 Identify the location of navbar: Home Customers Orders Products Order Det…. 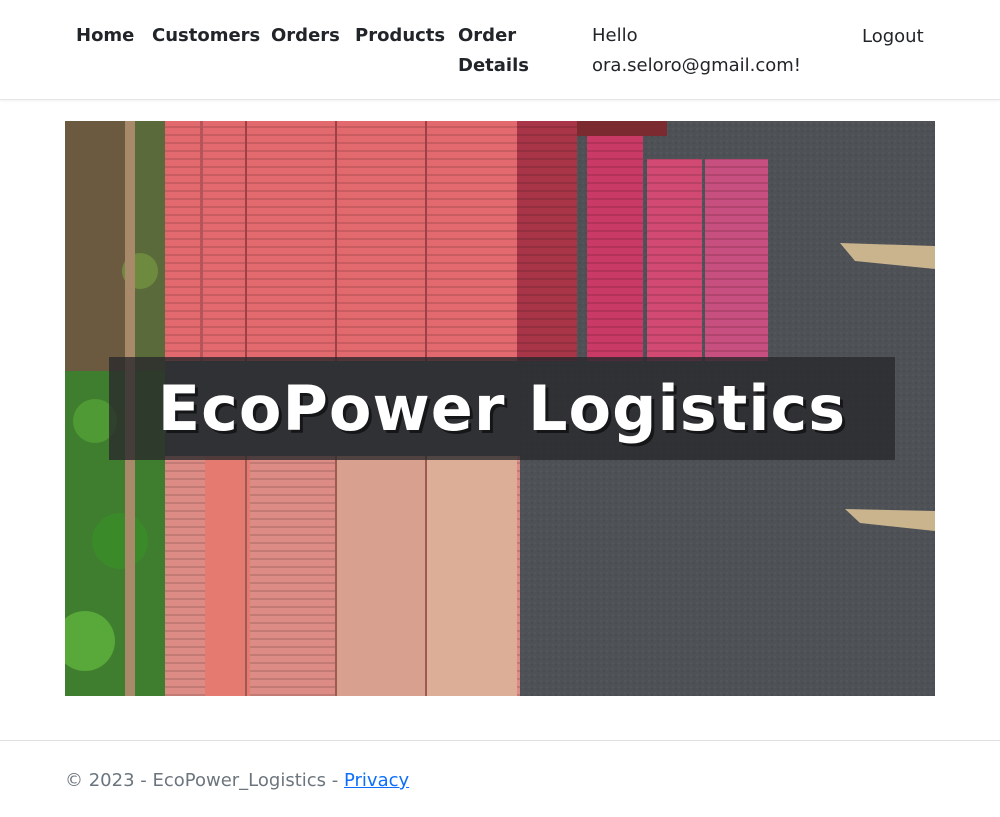
(500, 50).